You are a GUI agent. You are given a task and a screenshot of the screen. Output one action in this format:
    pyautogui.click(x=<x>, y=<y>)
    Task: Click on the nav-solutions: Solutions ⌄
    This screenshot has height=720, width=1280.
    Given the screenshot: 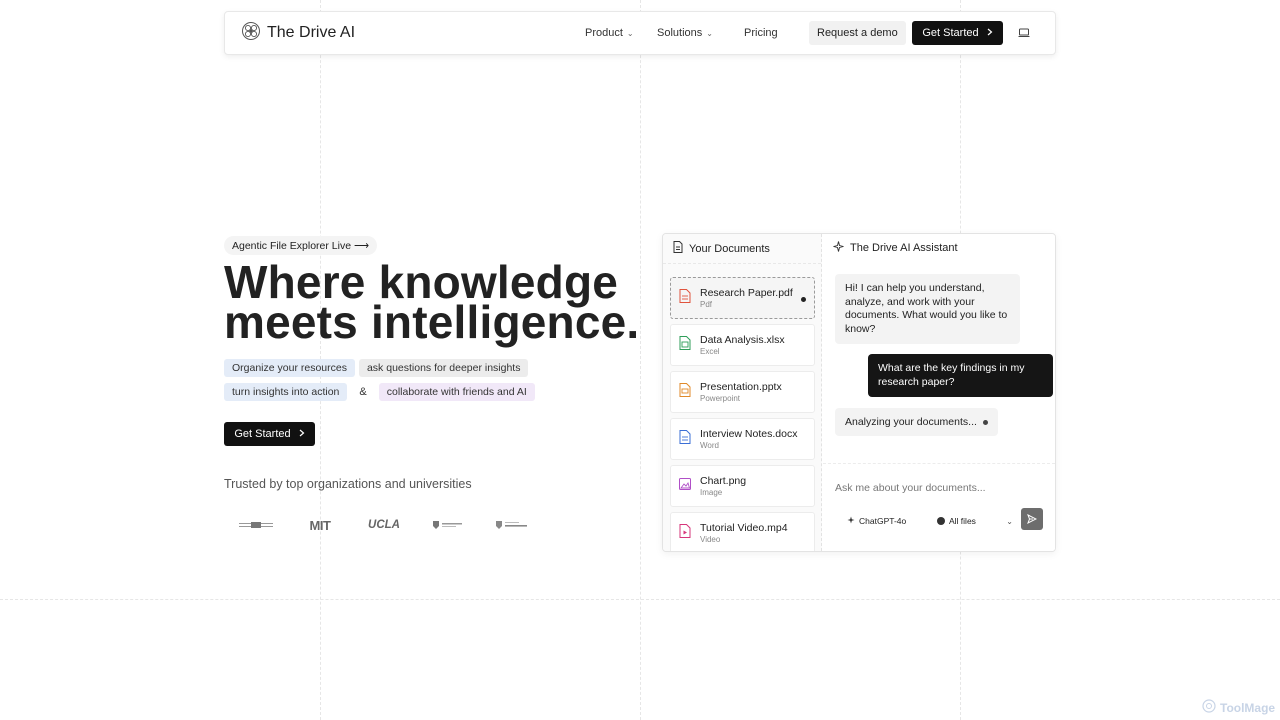 What is the action you would take?
    pyautogui.click(x=685, y=33)
    